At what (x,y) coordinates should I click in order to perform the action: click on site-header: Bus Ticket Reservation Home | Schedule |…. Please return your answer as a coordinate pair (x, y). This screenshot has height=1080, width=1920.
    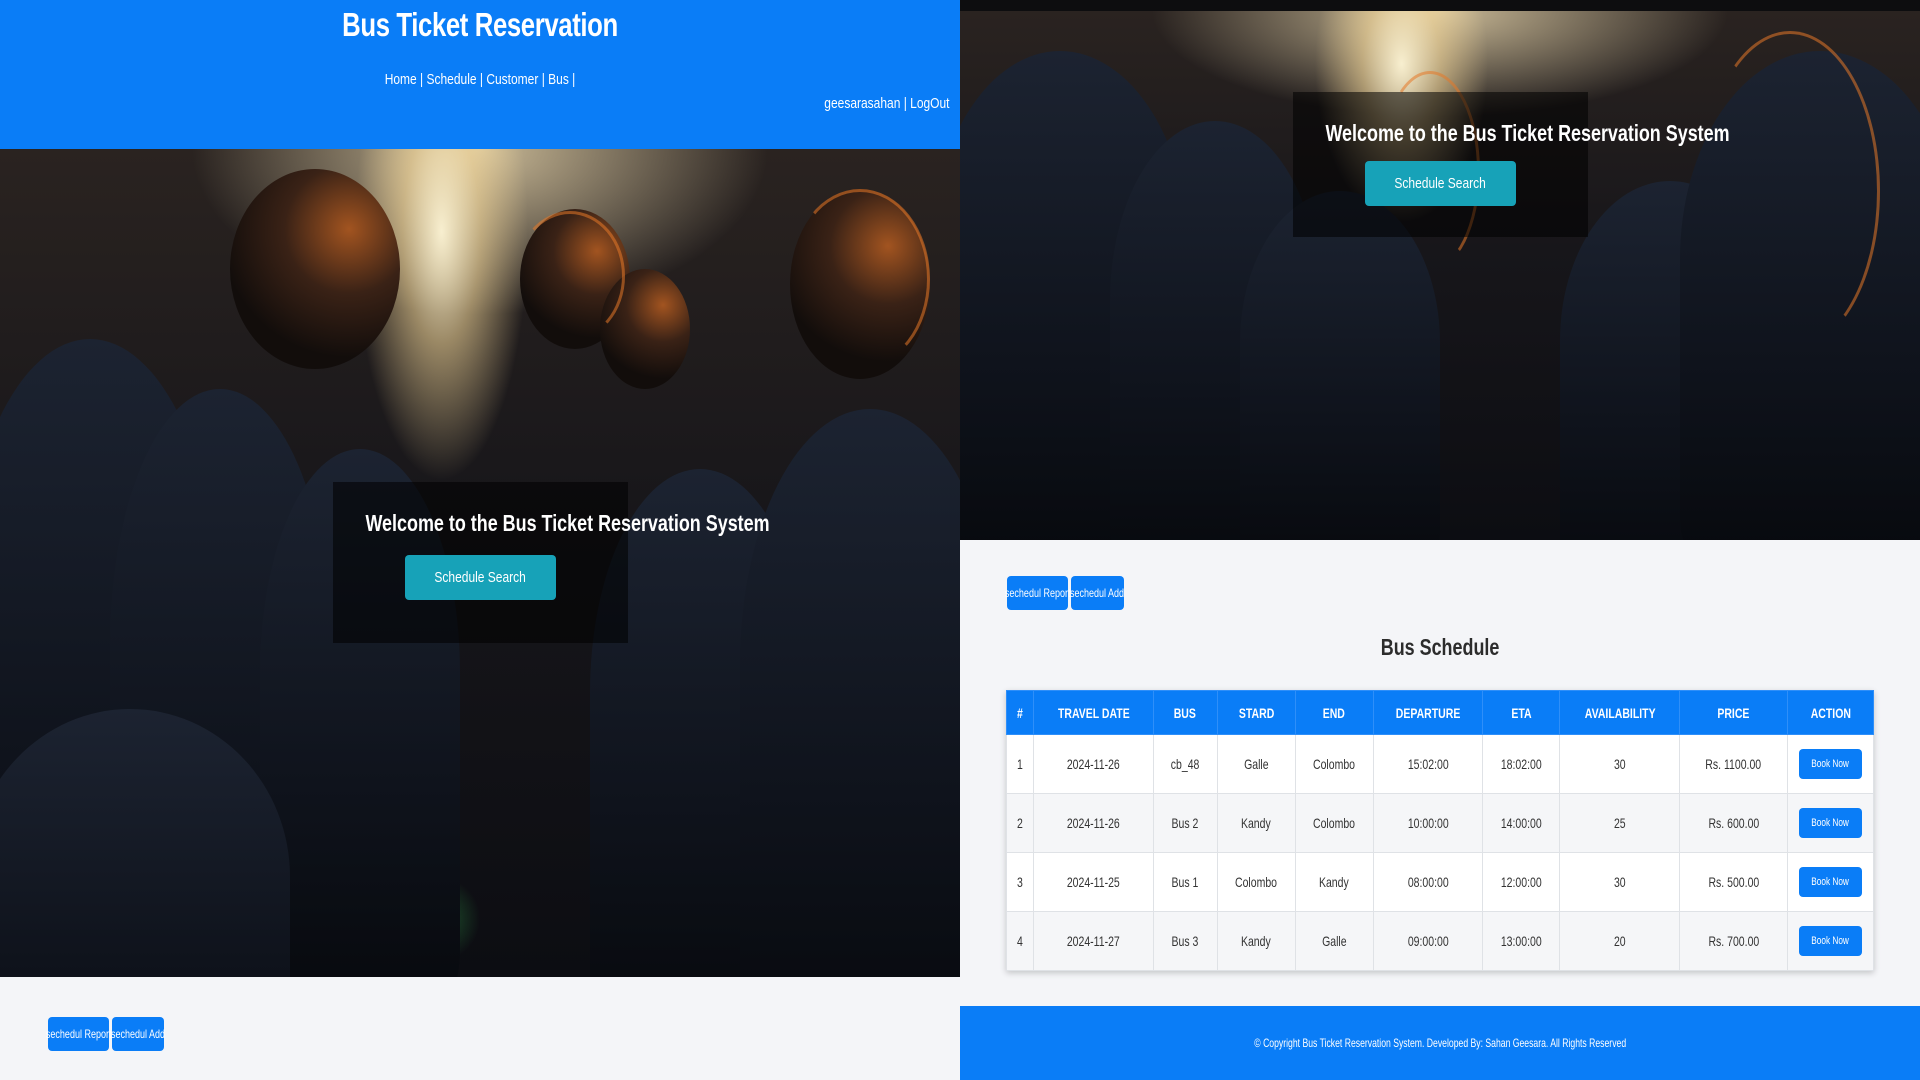
    Looking at the image, I should click on (480, 74).